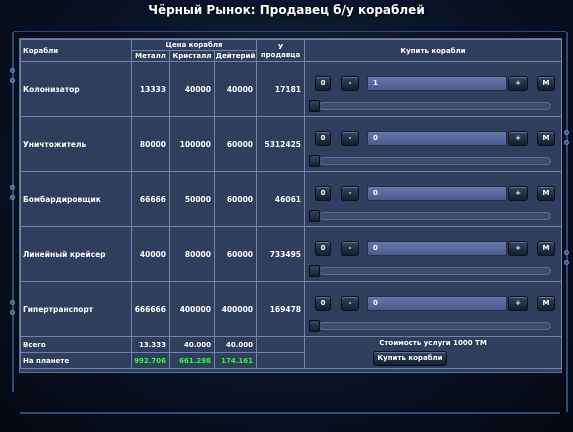 This screenshot has height=432, width=573. I want to click on ship-metal: 80000, so click(150, 144).